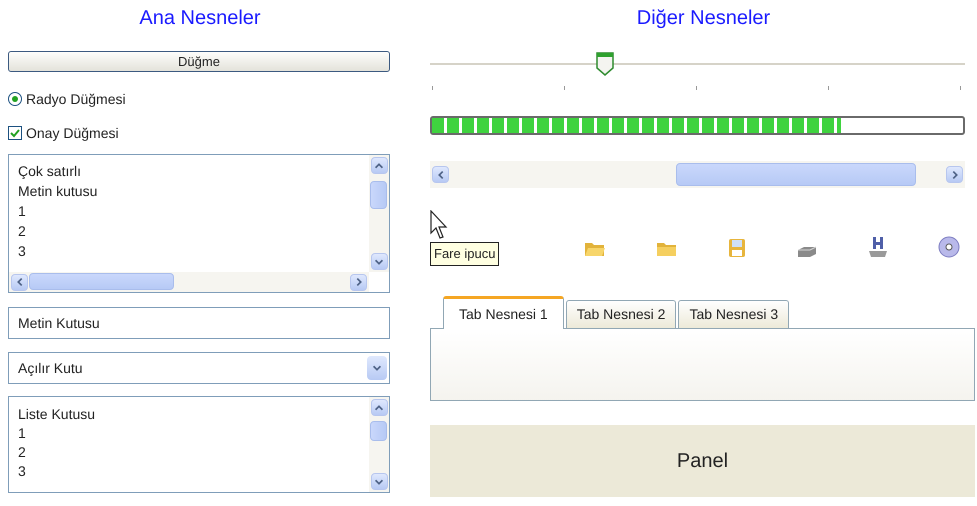  What do you see at coordinates (704, 18) in the screenshot?
I see `section-title: Diğer Nesneler` at bounding box center [704, 18].